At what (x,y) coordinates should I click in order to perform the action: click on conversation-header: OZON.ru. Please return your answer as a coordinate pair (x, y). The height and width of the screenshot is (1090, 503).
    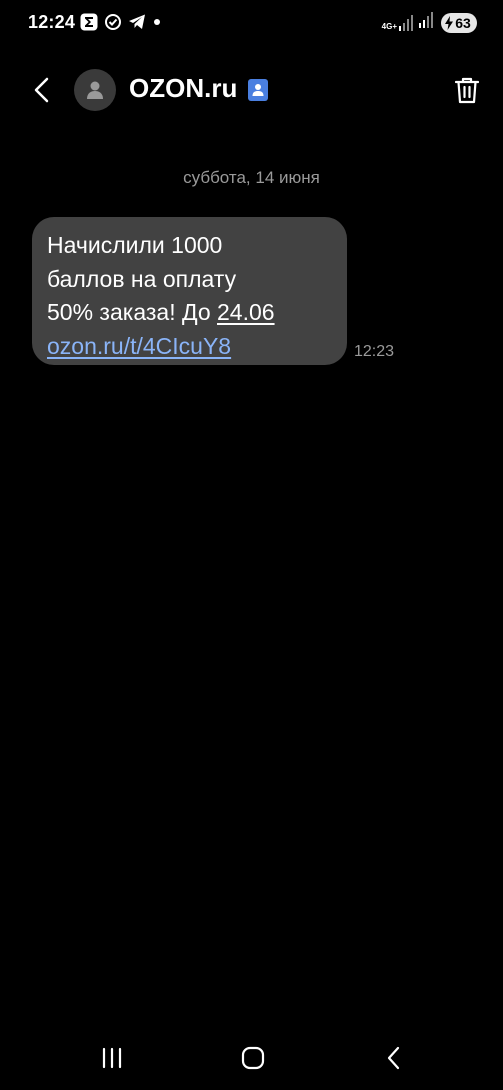
    Looking at the image, I should click on (251, 90).